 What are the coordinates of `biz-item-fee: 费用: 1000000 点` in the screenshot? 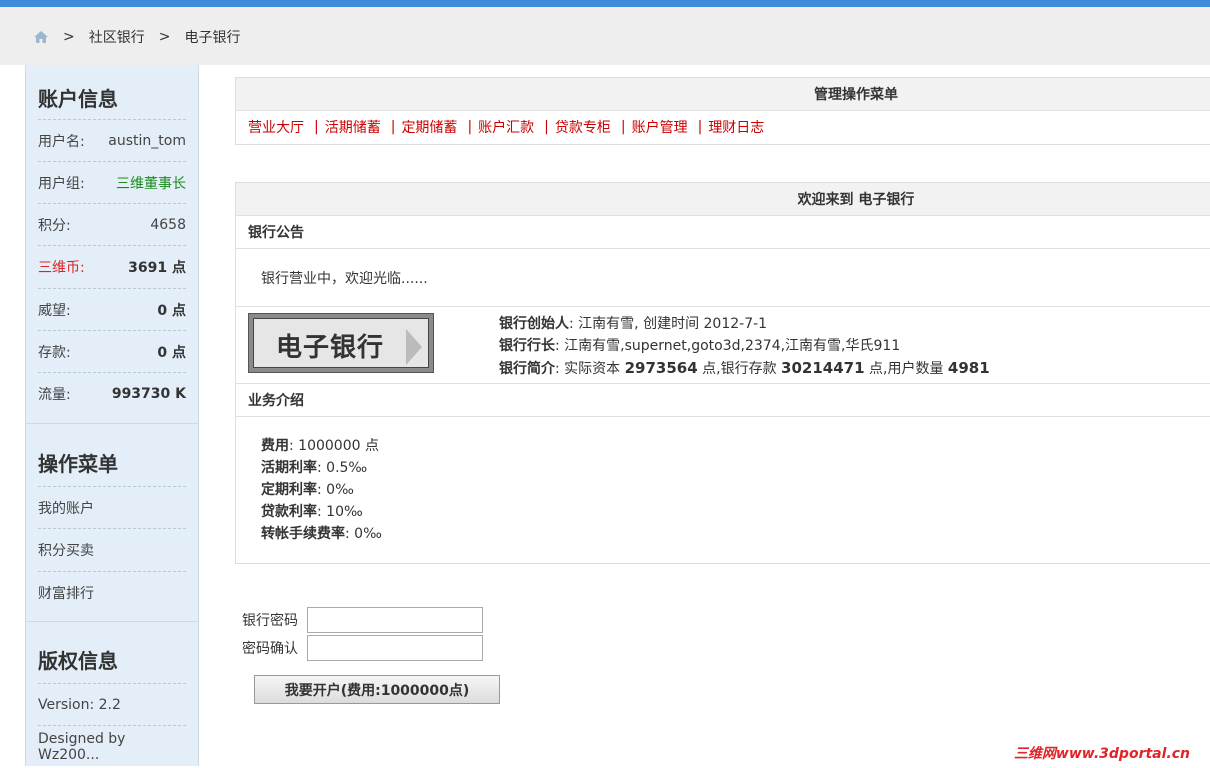 It's located at (735, 446).